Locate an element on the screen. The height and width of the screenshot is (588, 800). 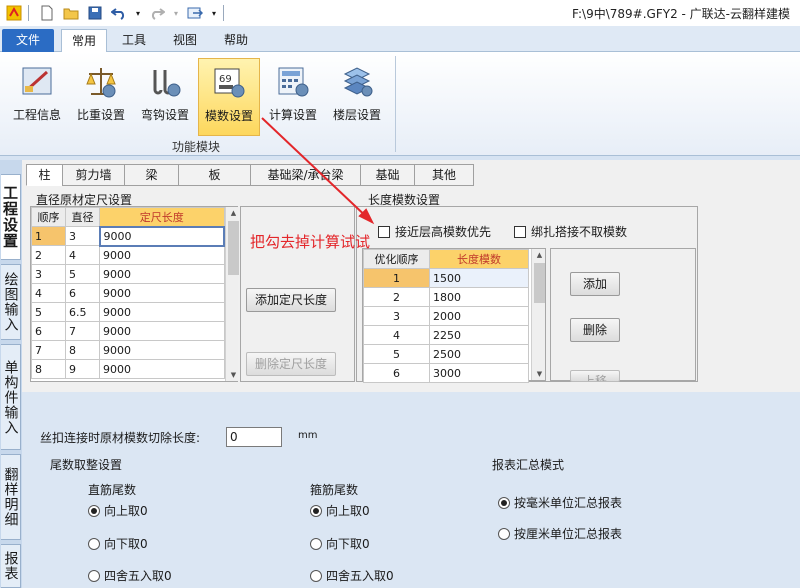
table-cell: 6.5 is located at coordinates (82, 312).